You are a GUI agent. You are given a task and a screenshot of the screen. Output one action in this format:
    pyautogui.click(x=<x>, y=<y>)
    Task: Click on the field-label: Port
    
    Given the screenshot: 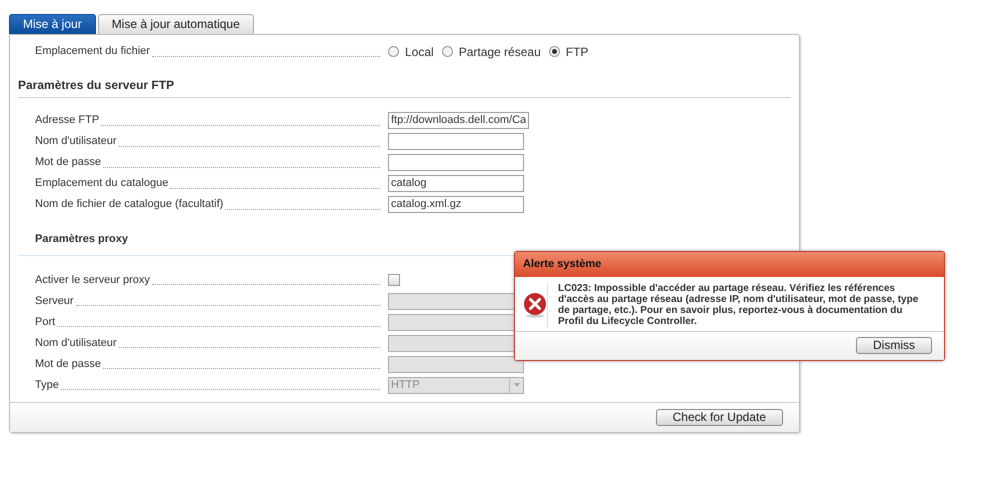 What is the action you would take?
    pyautogui.click(x=45, y=322)
    